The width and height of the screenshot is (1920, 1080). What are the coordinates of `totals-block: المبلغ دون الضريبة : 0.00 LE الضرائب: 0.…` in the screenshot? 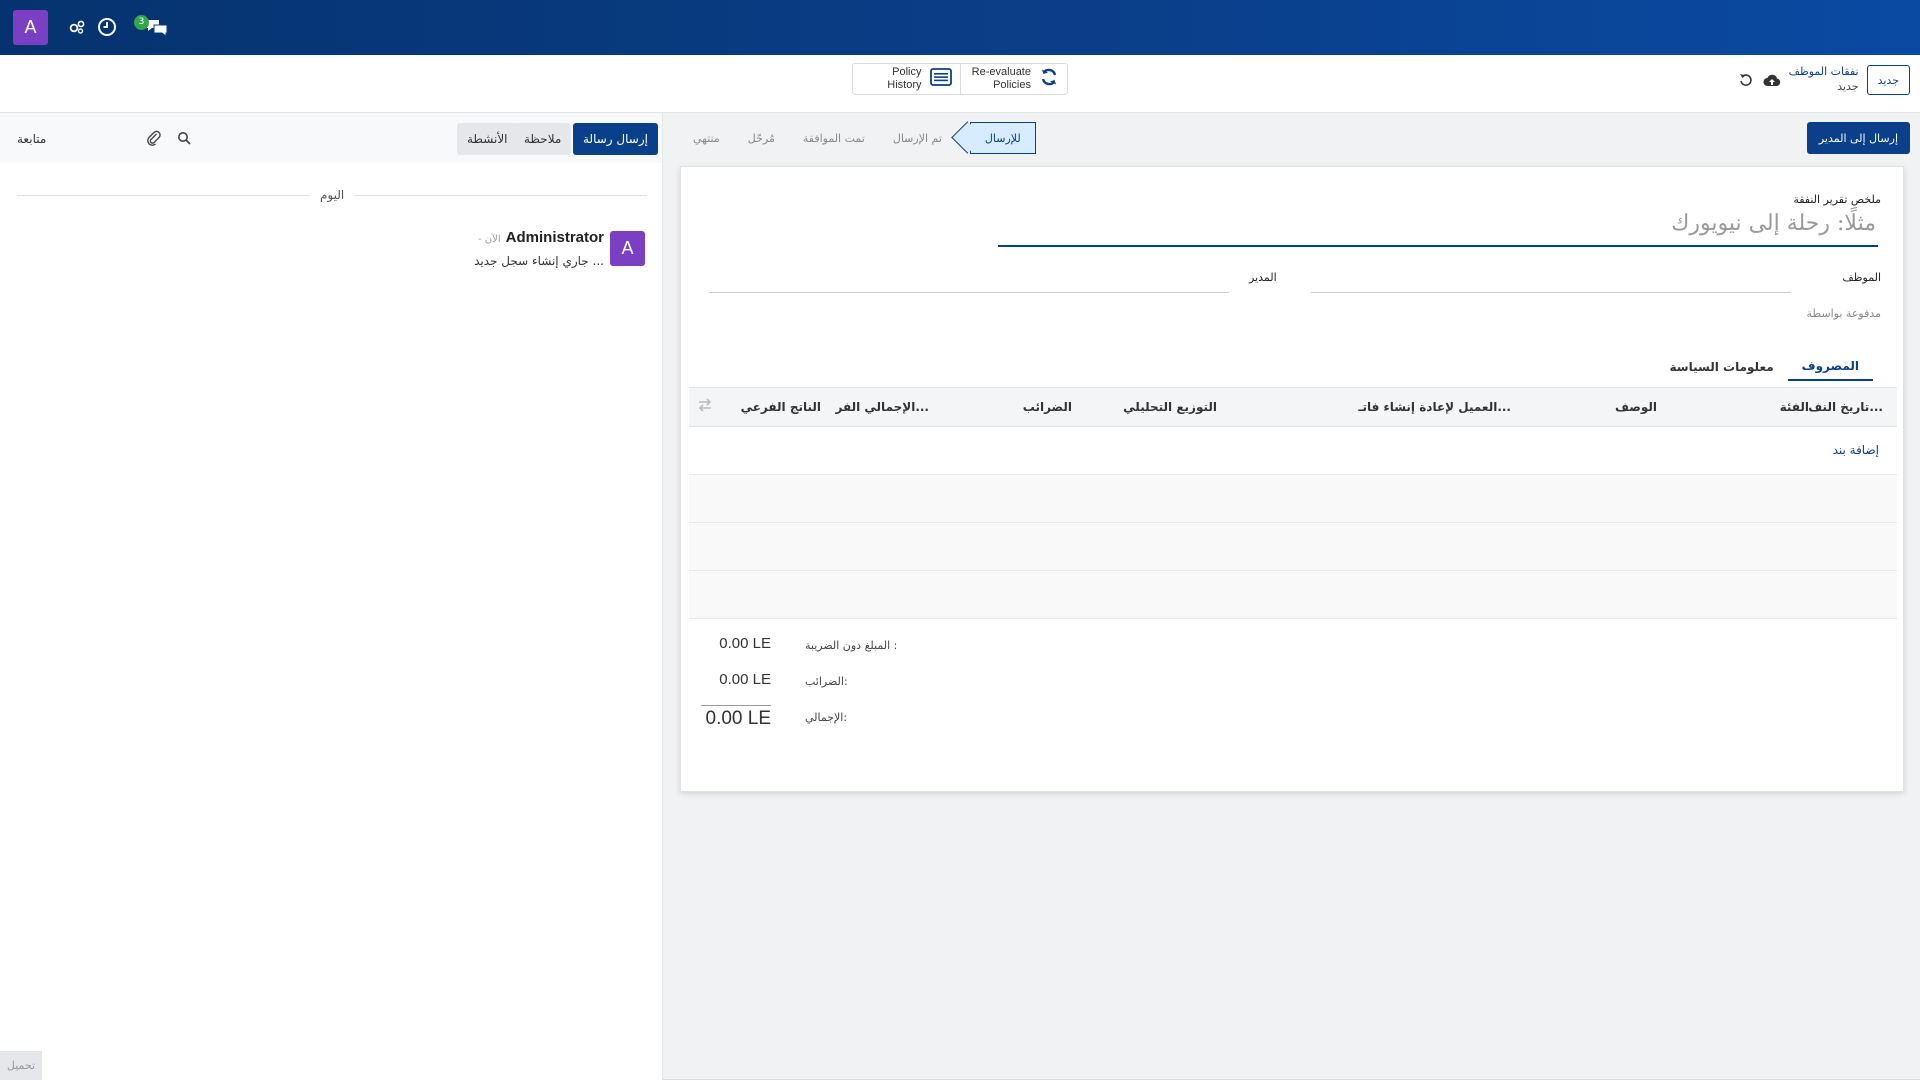 It's located at (801, 683).